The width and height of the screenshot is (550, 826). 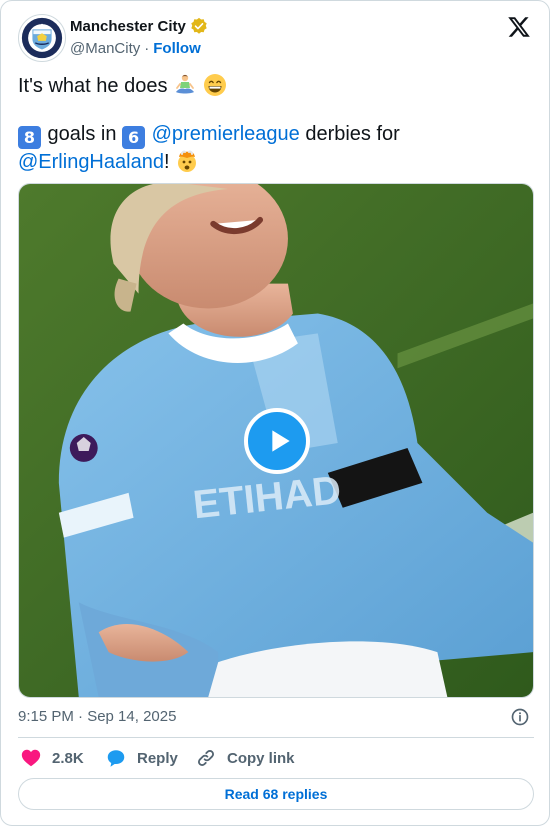 What do you see at coordinates (276, 737) in the screenshot?
I see `divider` at bounding box center [276, 737].